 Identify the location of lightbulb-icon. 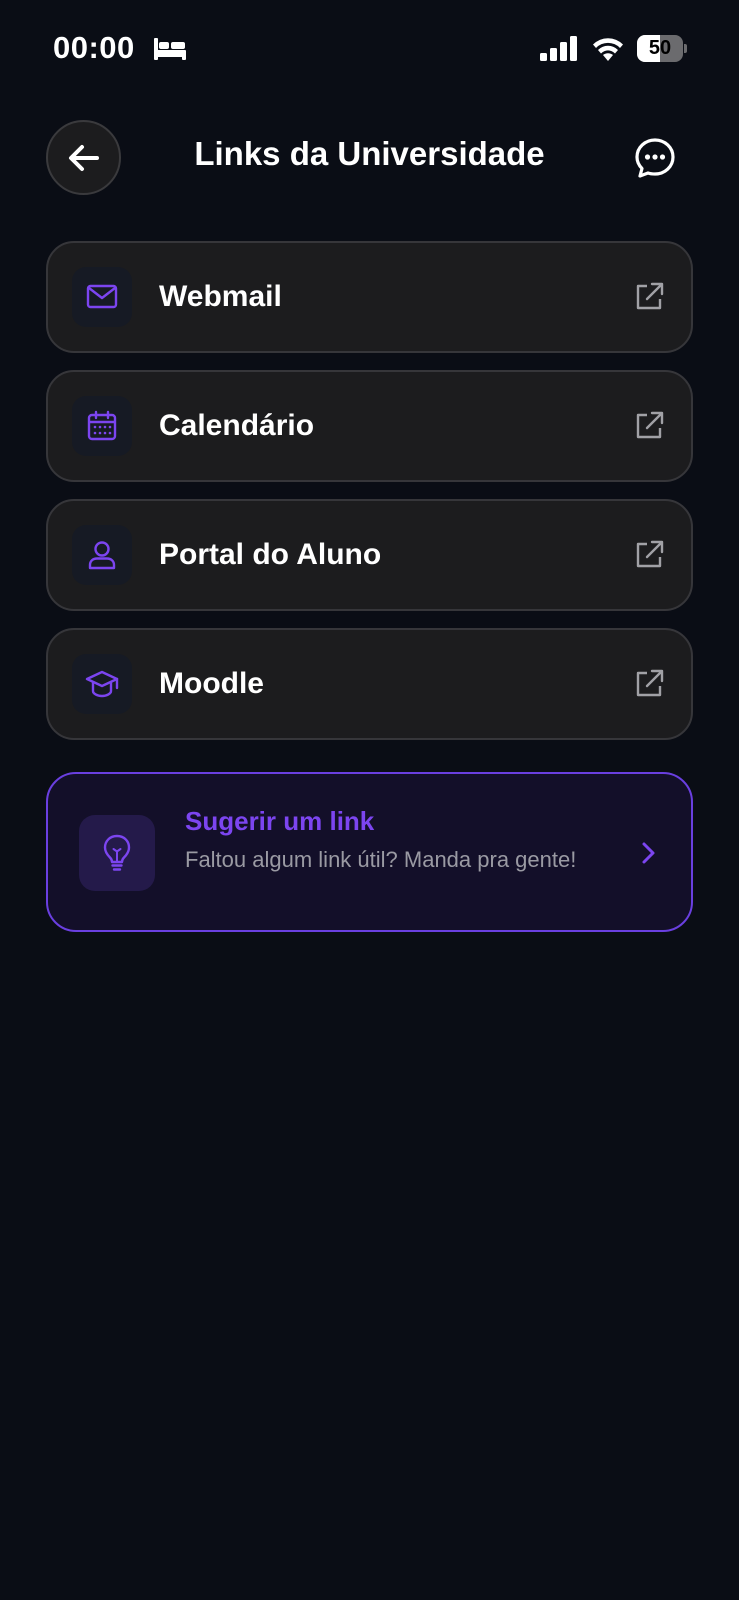
(117, 852).